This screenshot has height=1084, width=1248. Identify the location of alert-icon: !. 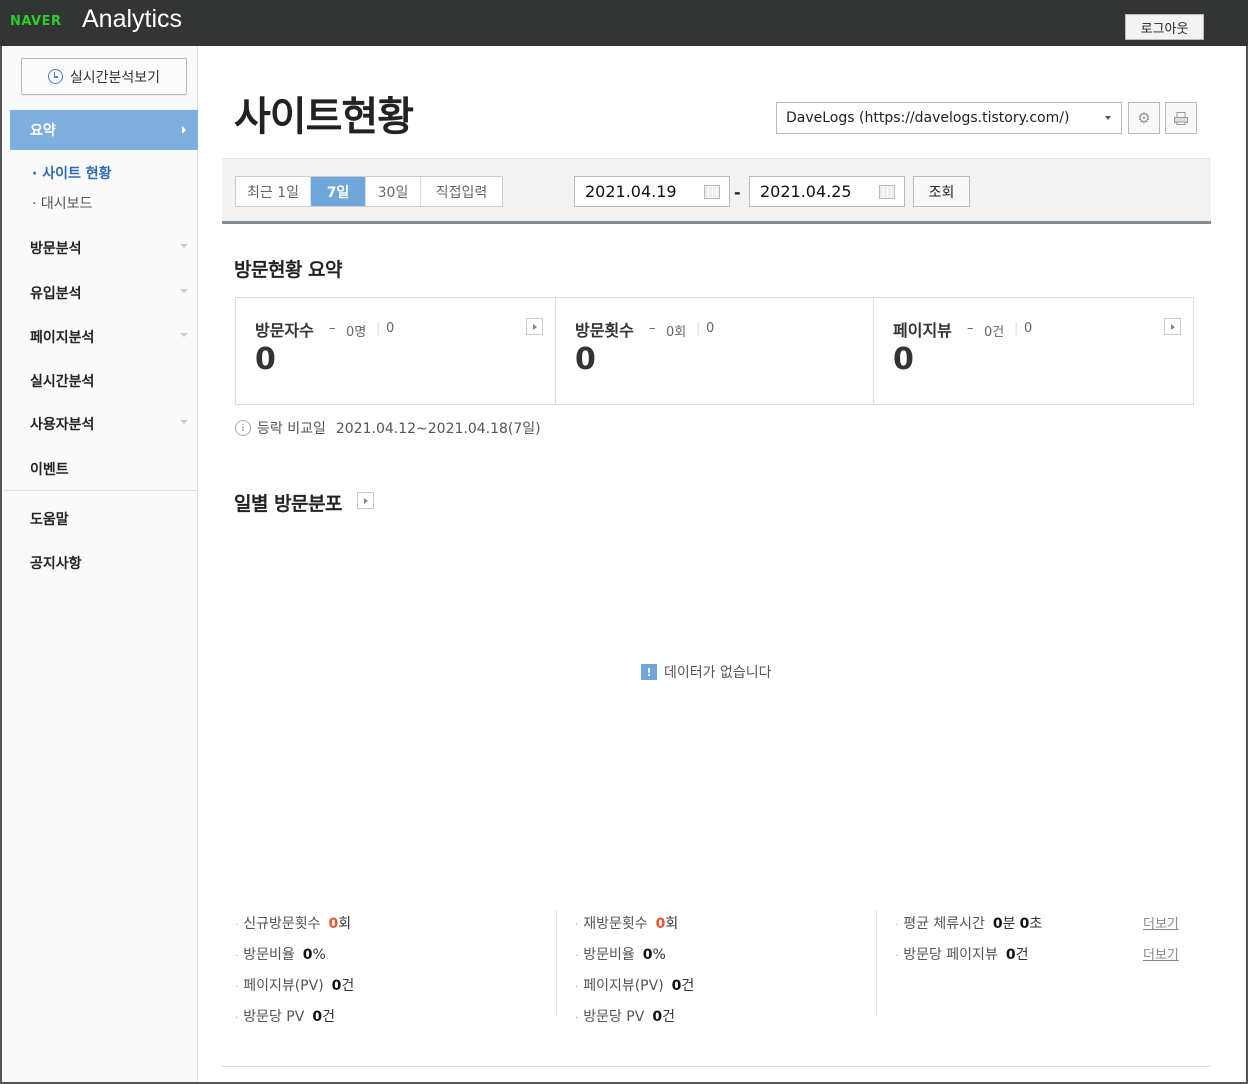
(649, 672).